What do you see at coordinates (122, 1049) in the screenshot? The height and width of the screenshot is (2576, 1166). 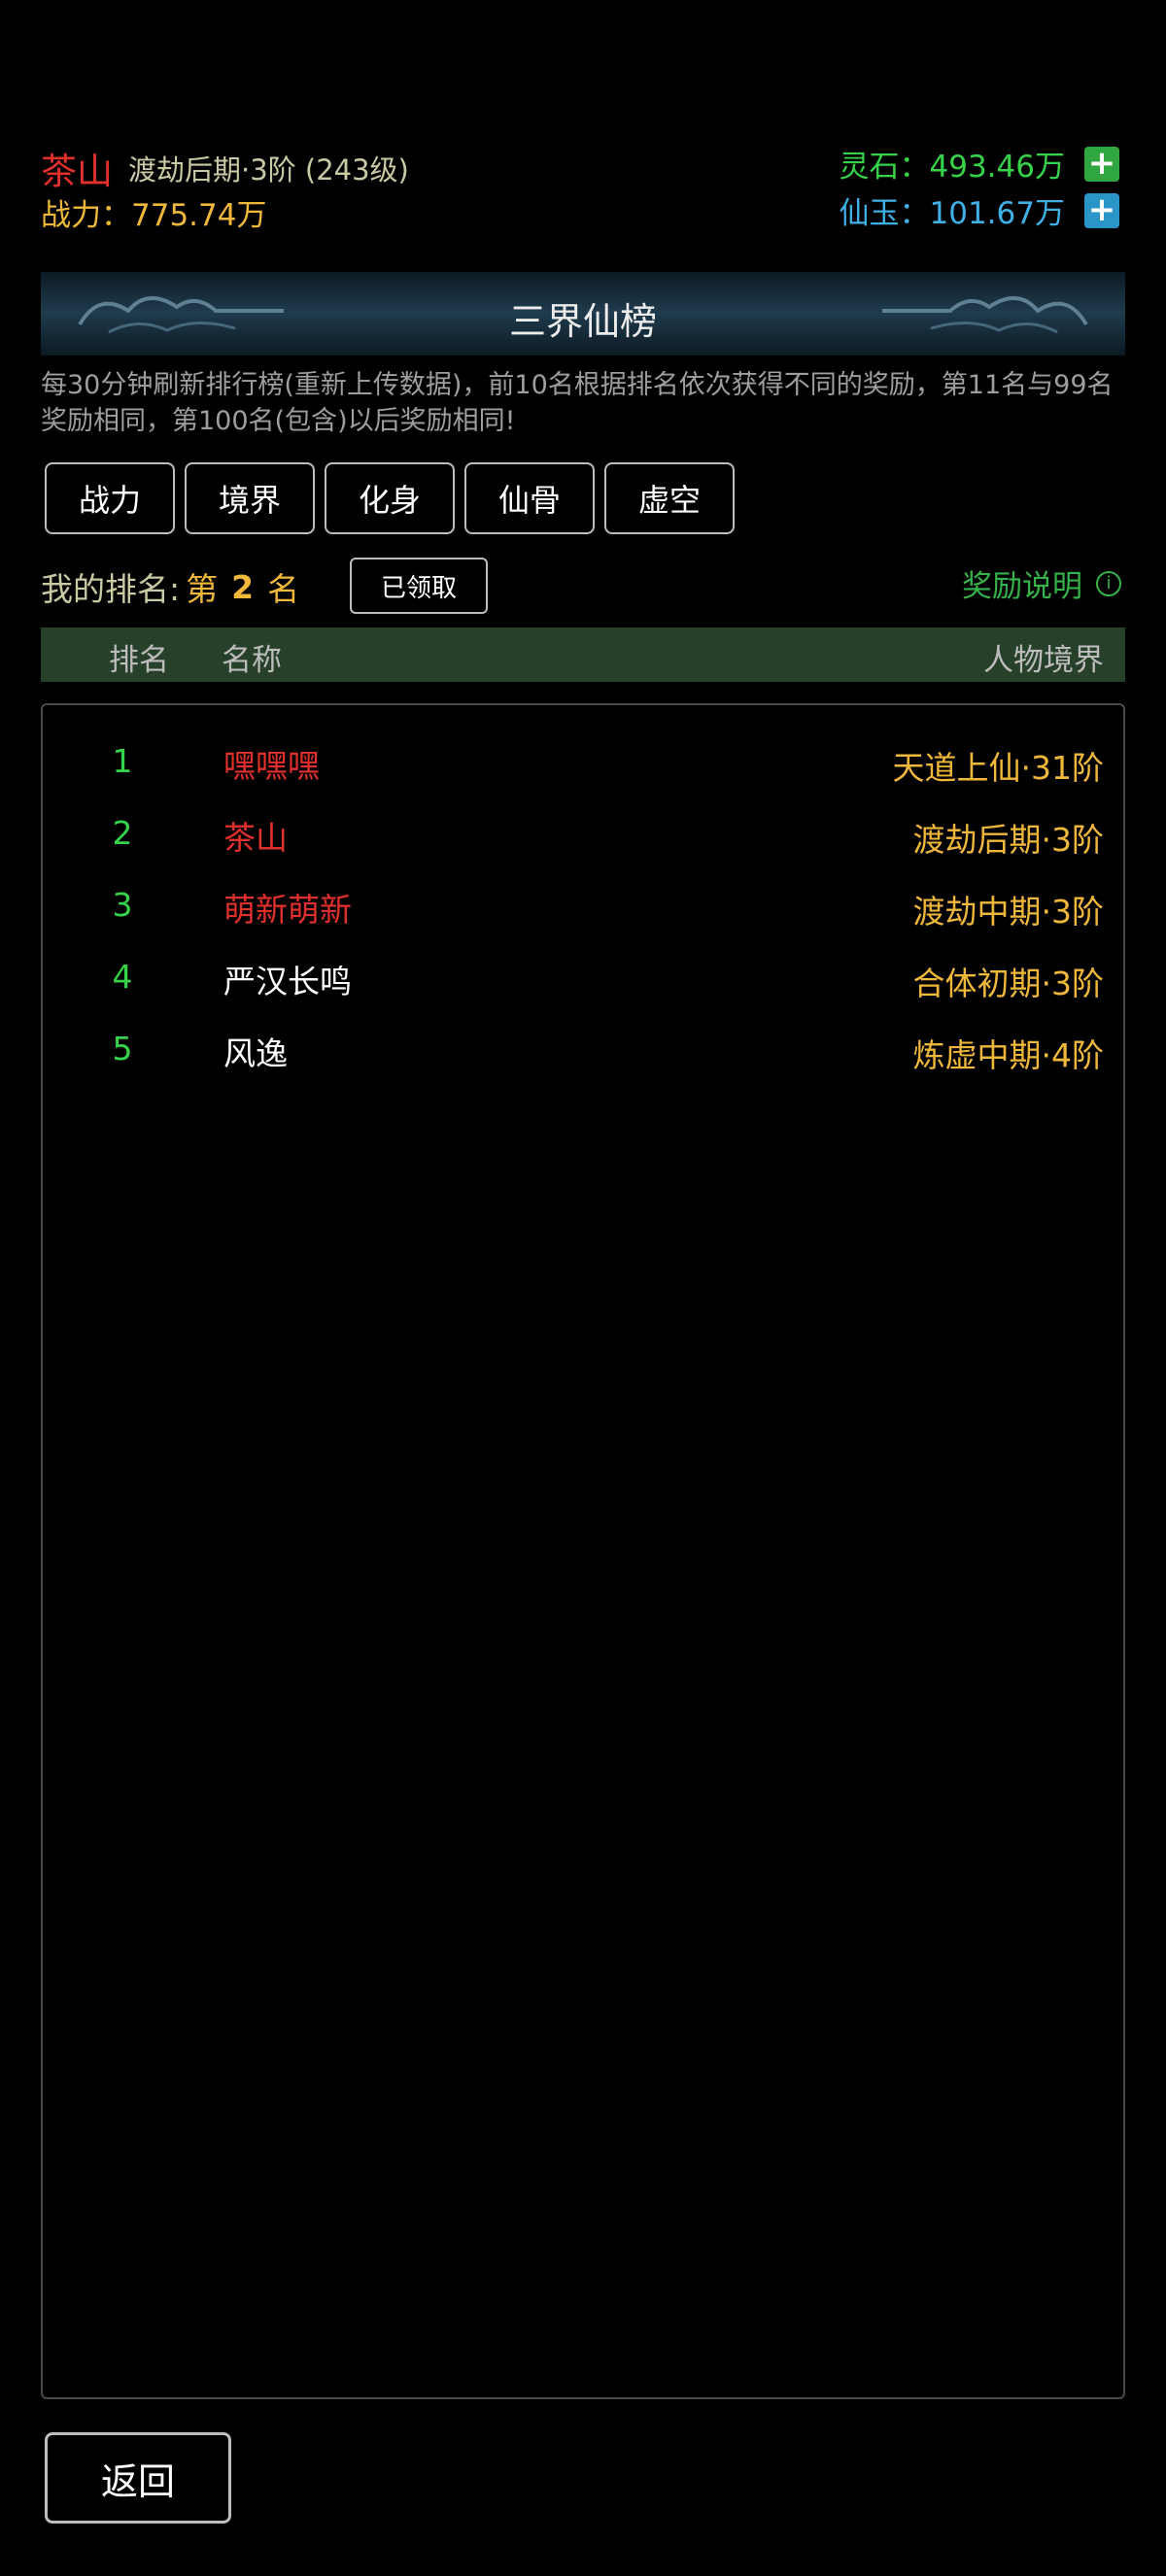 I see `row-rank: 5` at bounding box center [122, 1049].